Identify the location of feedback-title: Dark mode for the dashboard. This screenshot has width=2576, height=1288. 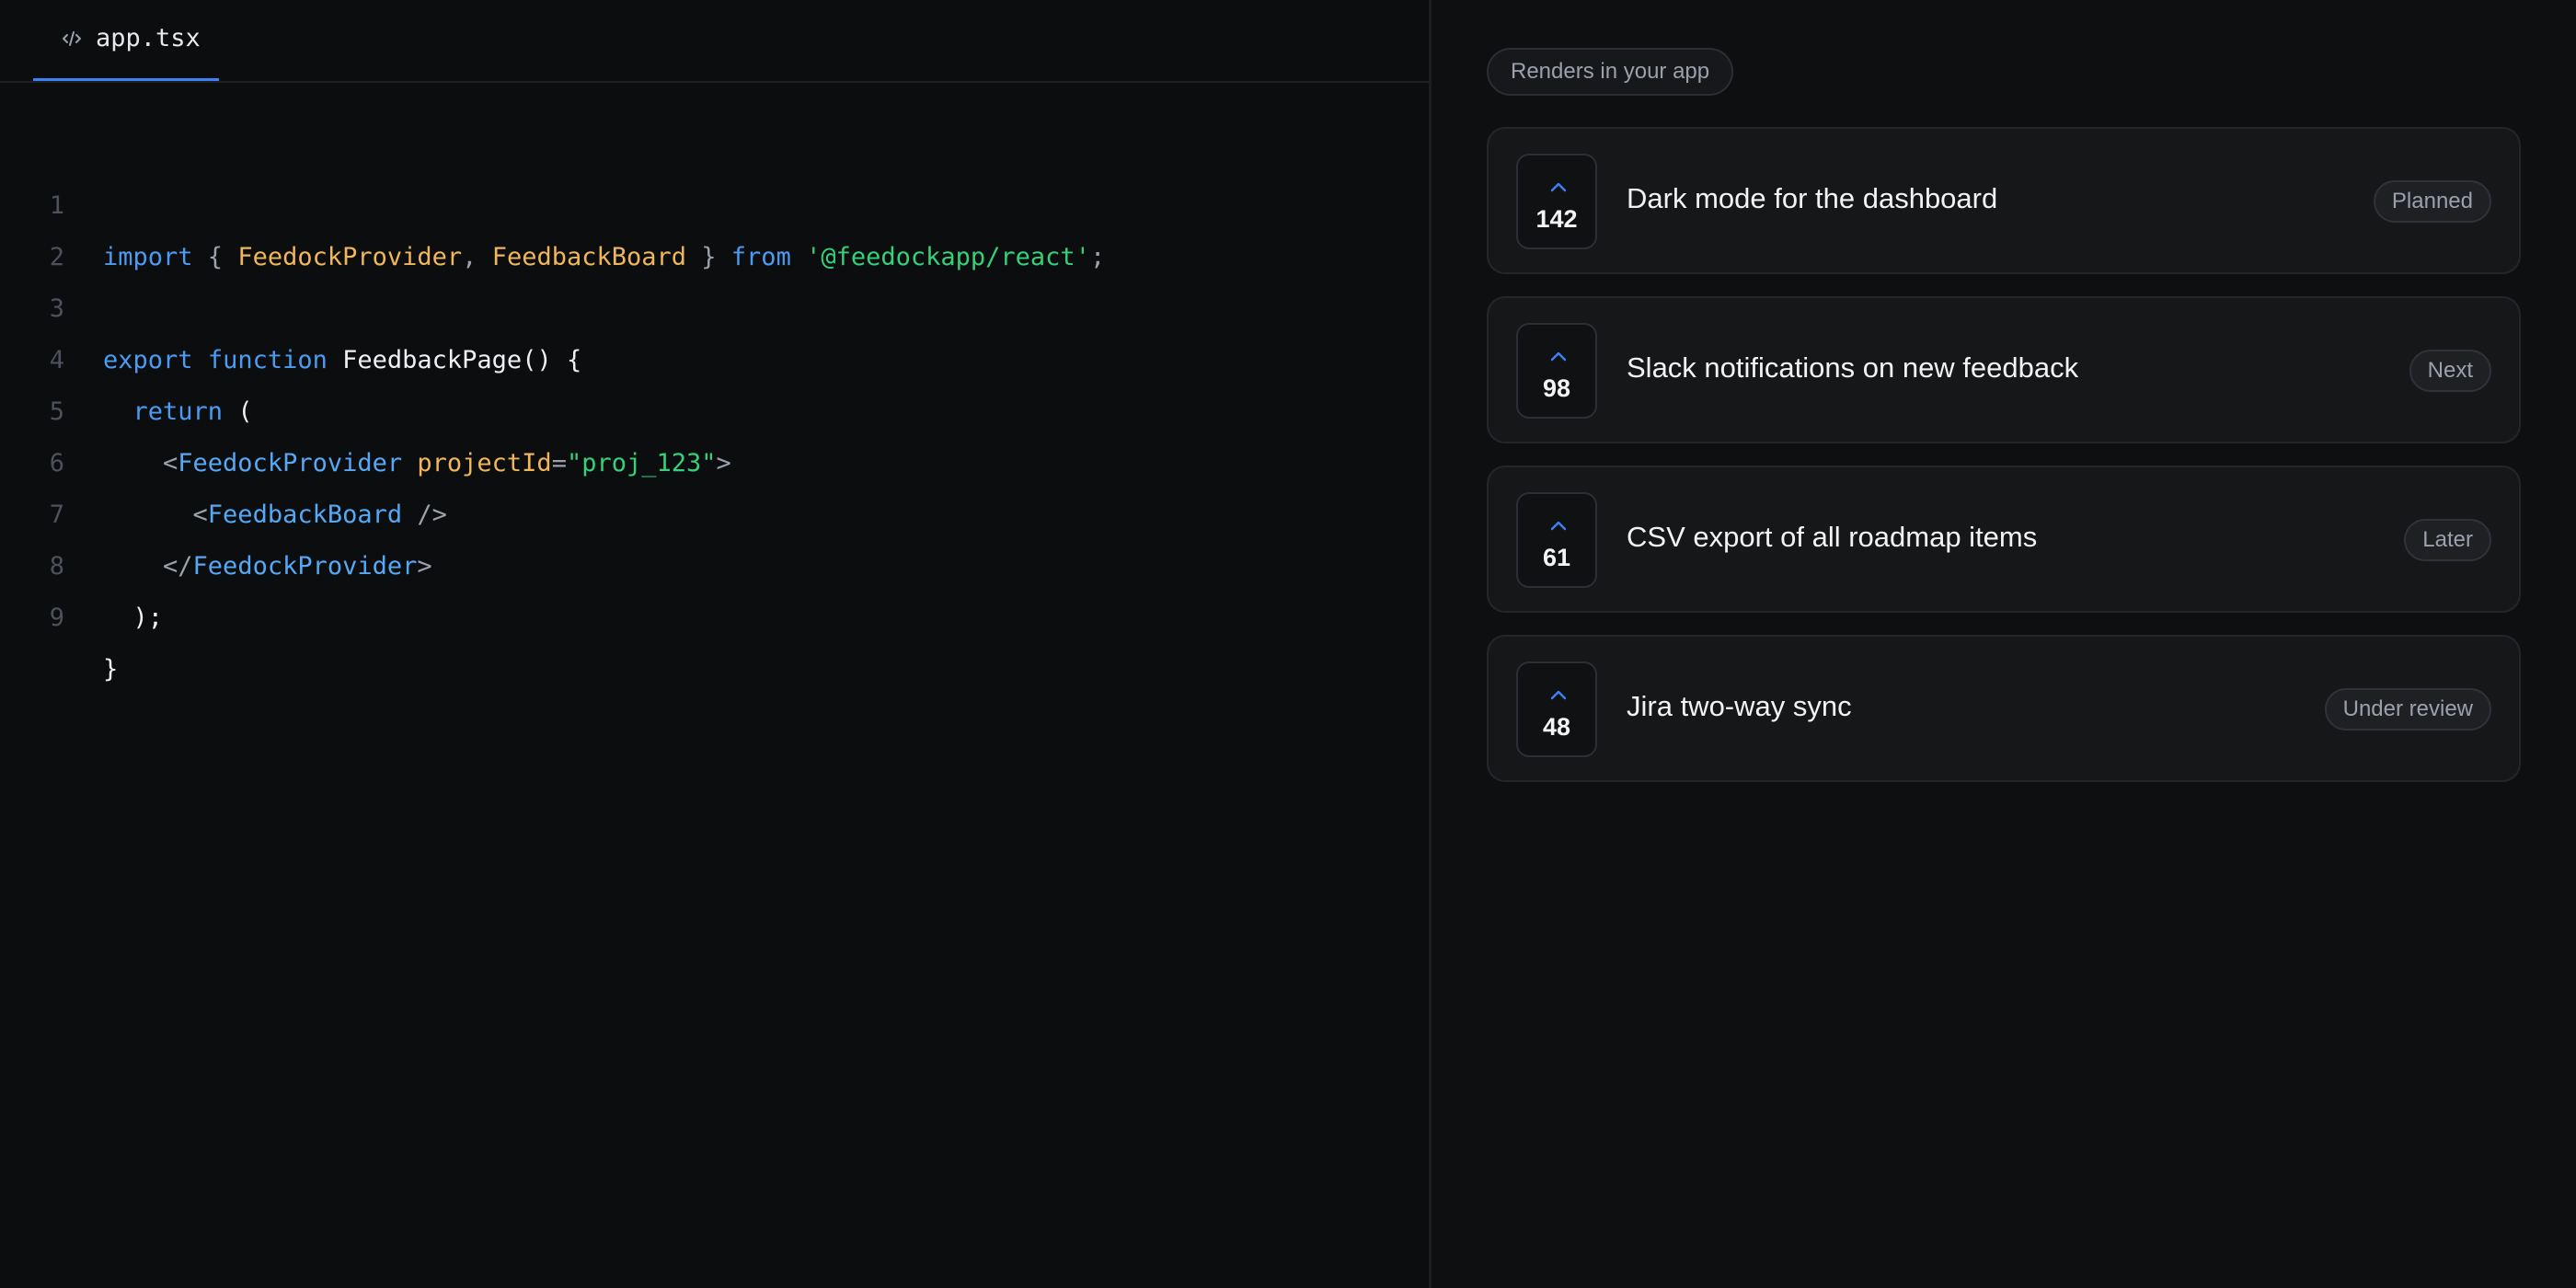
(1812, 198).